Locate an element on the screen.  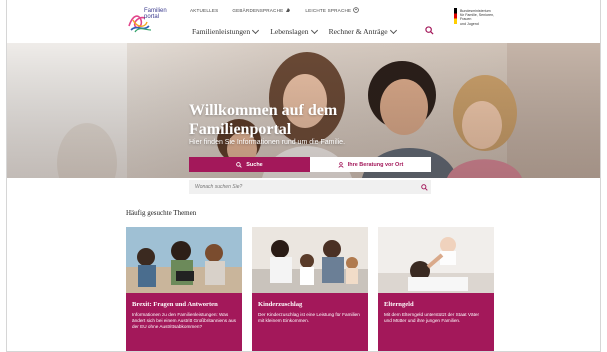
logo-line-2: portal is located at coordinates (152, 17).